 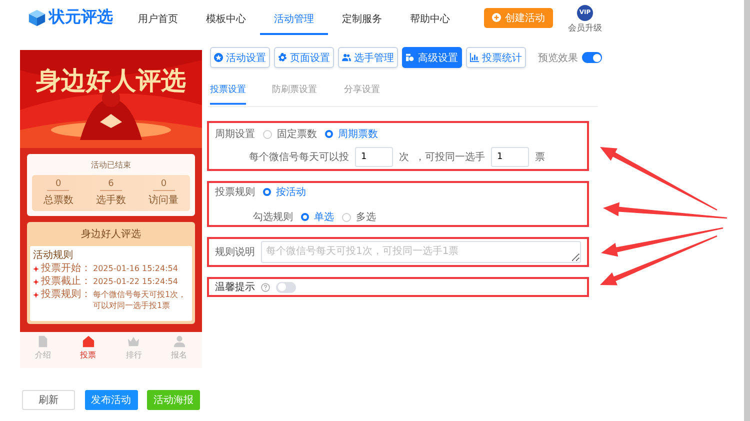 What do you see at coordinates (235, 134) in the screenshot?
I see `field-label: 周期设置` at bounding box center [235, 134].